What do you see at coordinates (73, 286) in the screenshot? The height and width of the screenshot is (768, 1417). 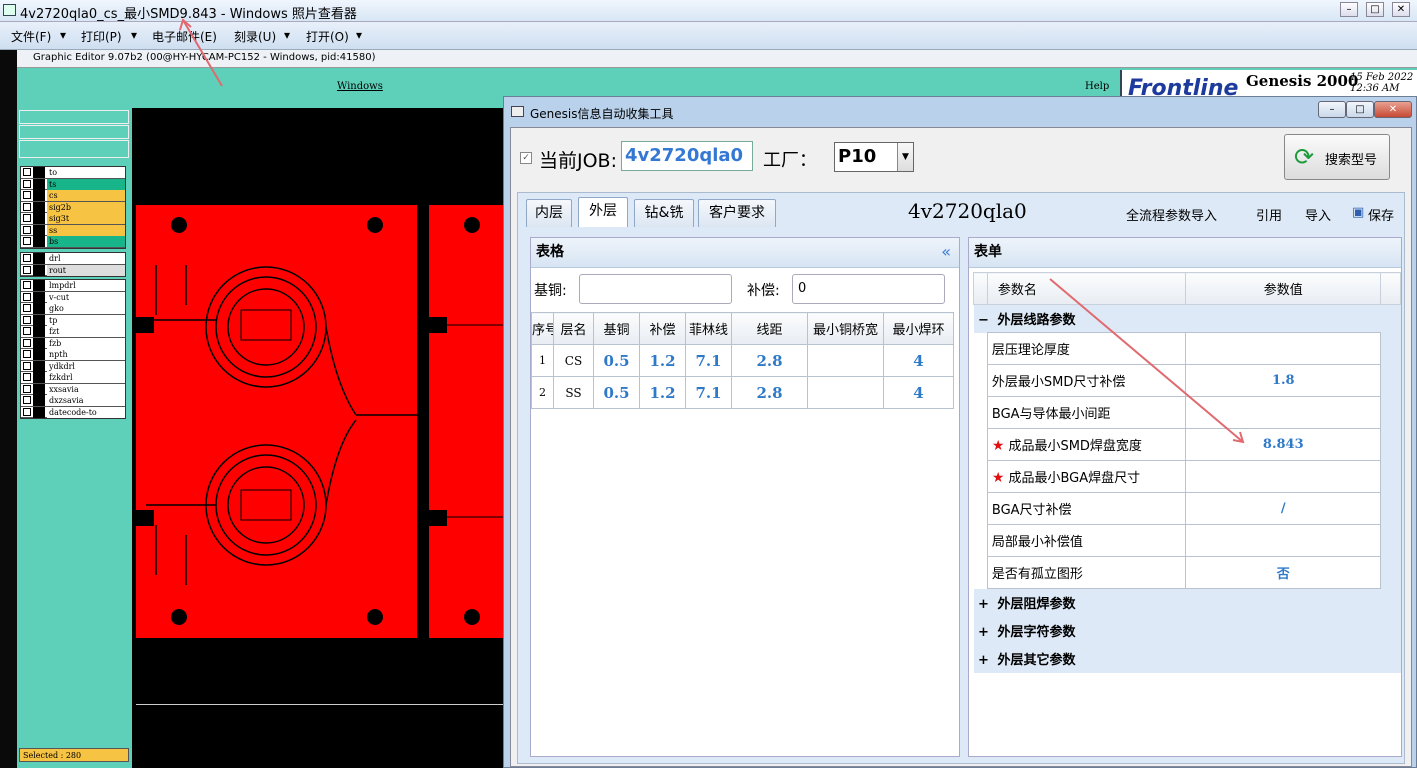 I see `layer-row: lmpdrl` at bounding box center [73, 286].